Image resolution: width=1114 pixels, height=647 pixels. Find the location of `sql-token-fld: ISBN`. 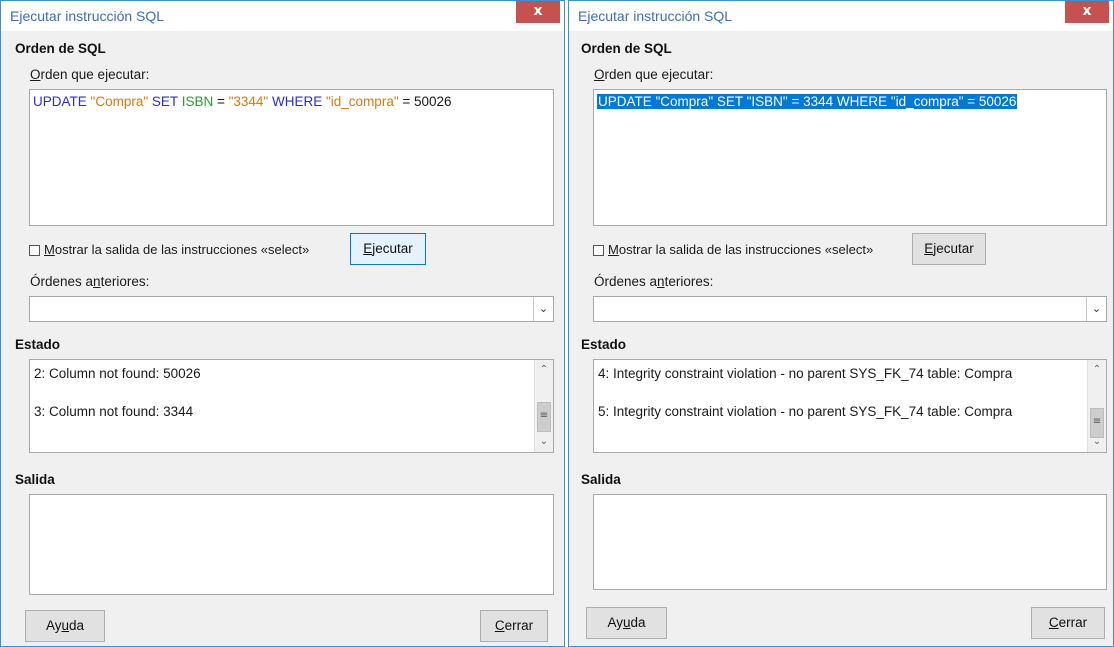

sql-token-fld: ISBN is located at coordinates (197, 101).